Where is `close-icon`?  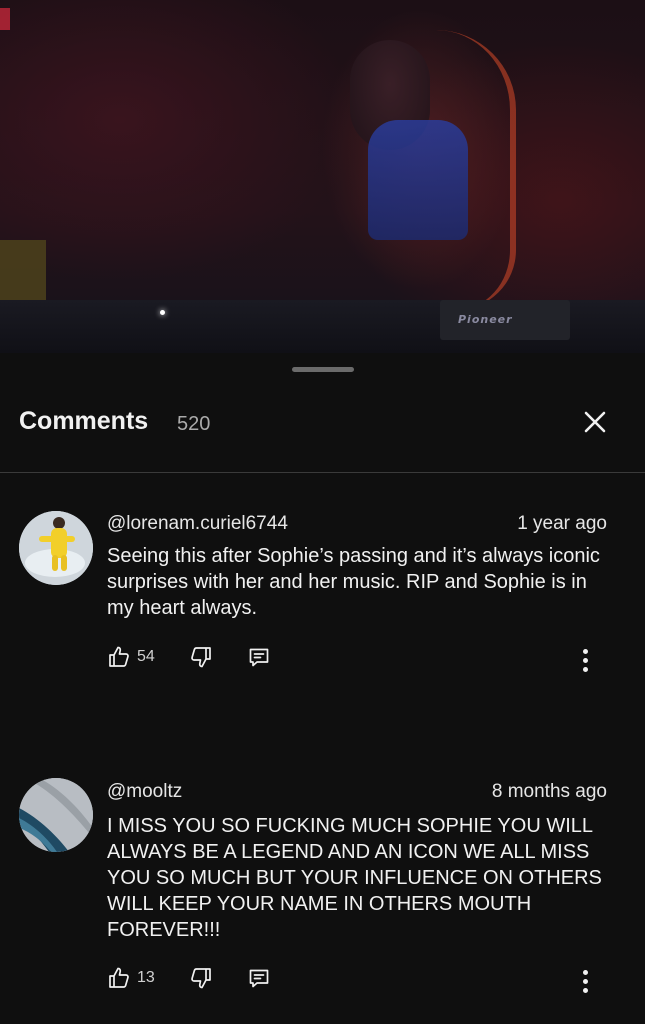
close-icon is located at coordinates (595, 422).